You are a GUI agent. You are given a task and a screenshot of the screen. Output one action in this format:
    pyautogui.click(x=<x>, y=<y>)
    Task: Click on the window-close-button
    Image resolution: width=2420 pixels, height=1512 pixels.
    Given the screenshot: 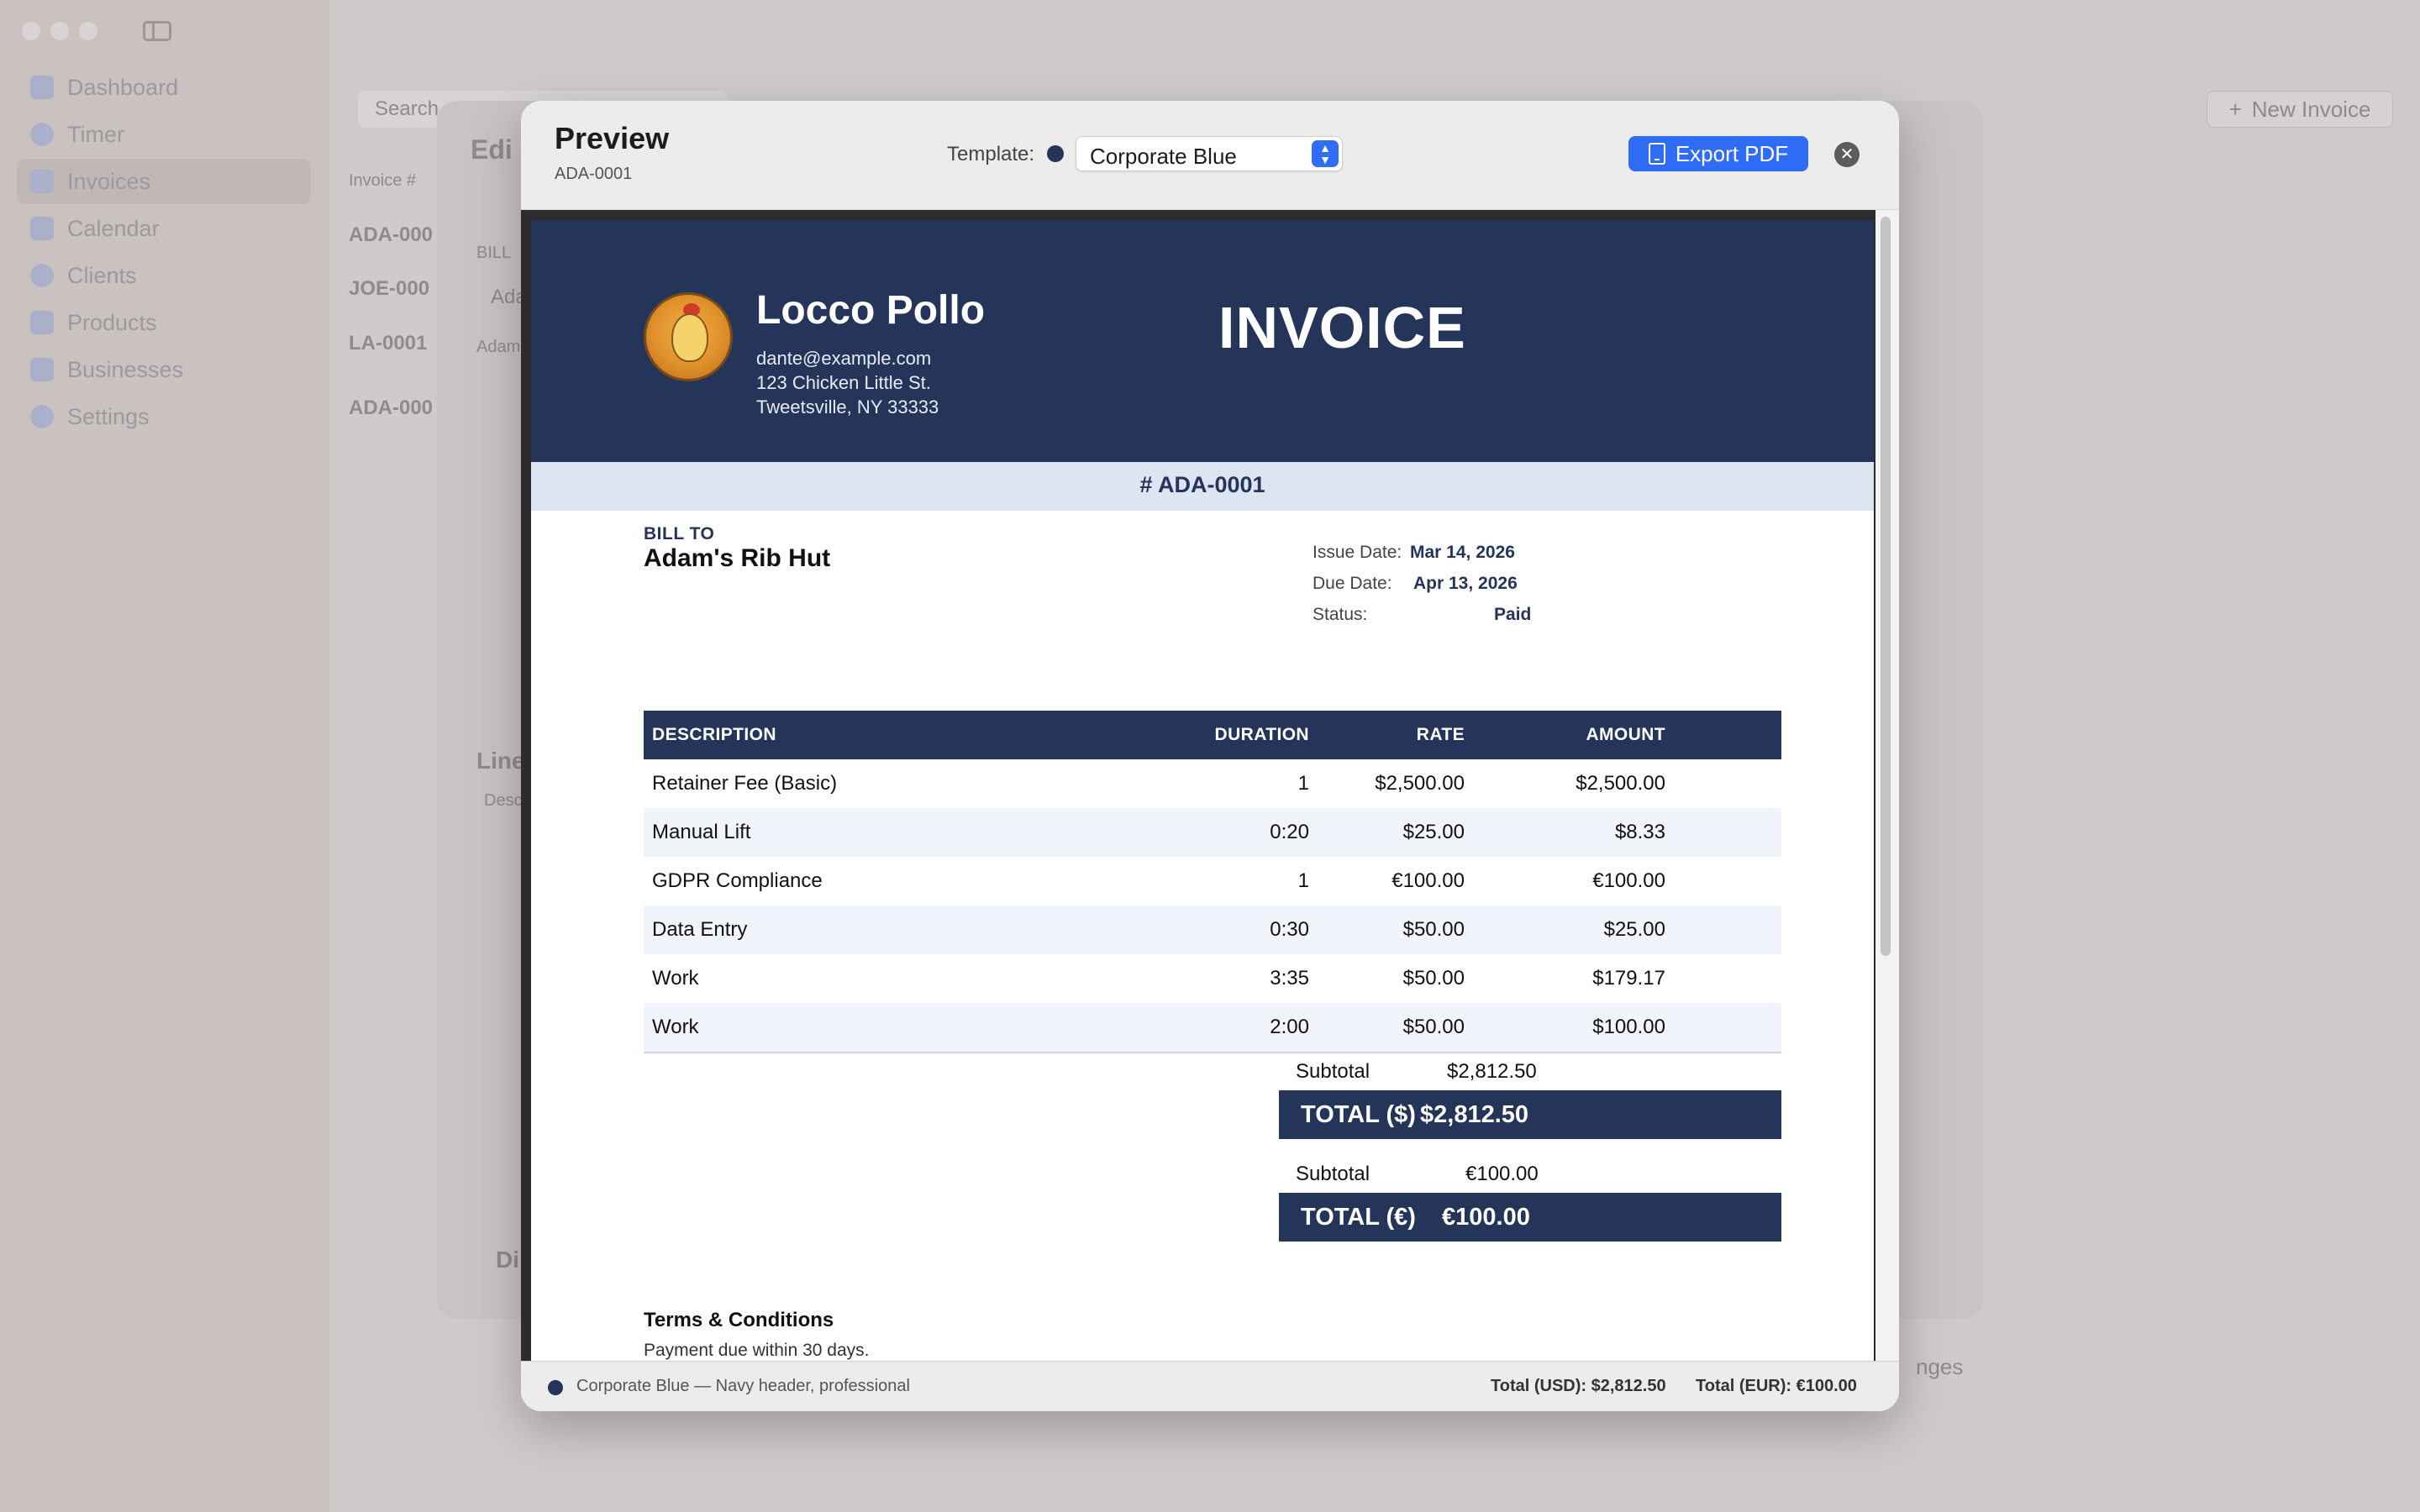 What is the action you would take?
    pyautogui.click(x=31, y=31)
    